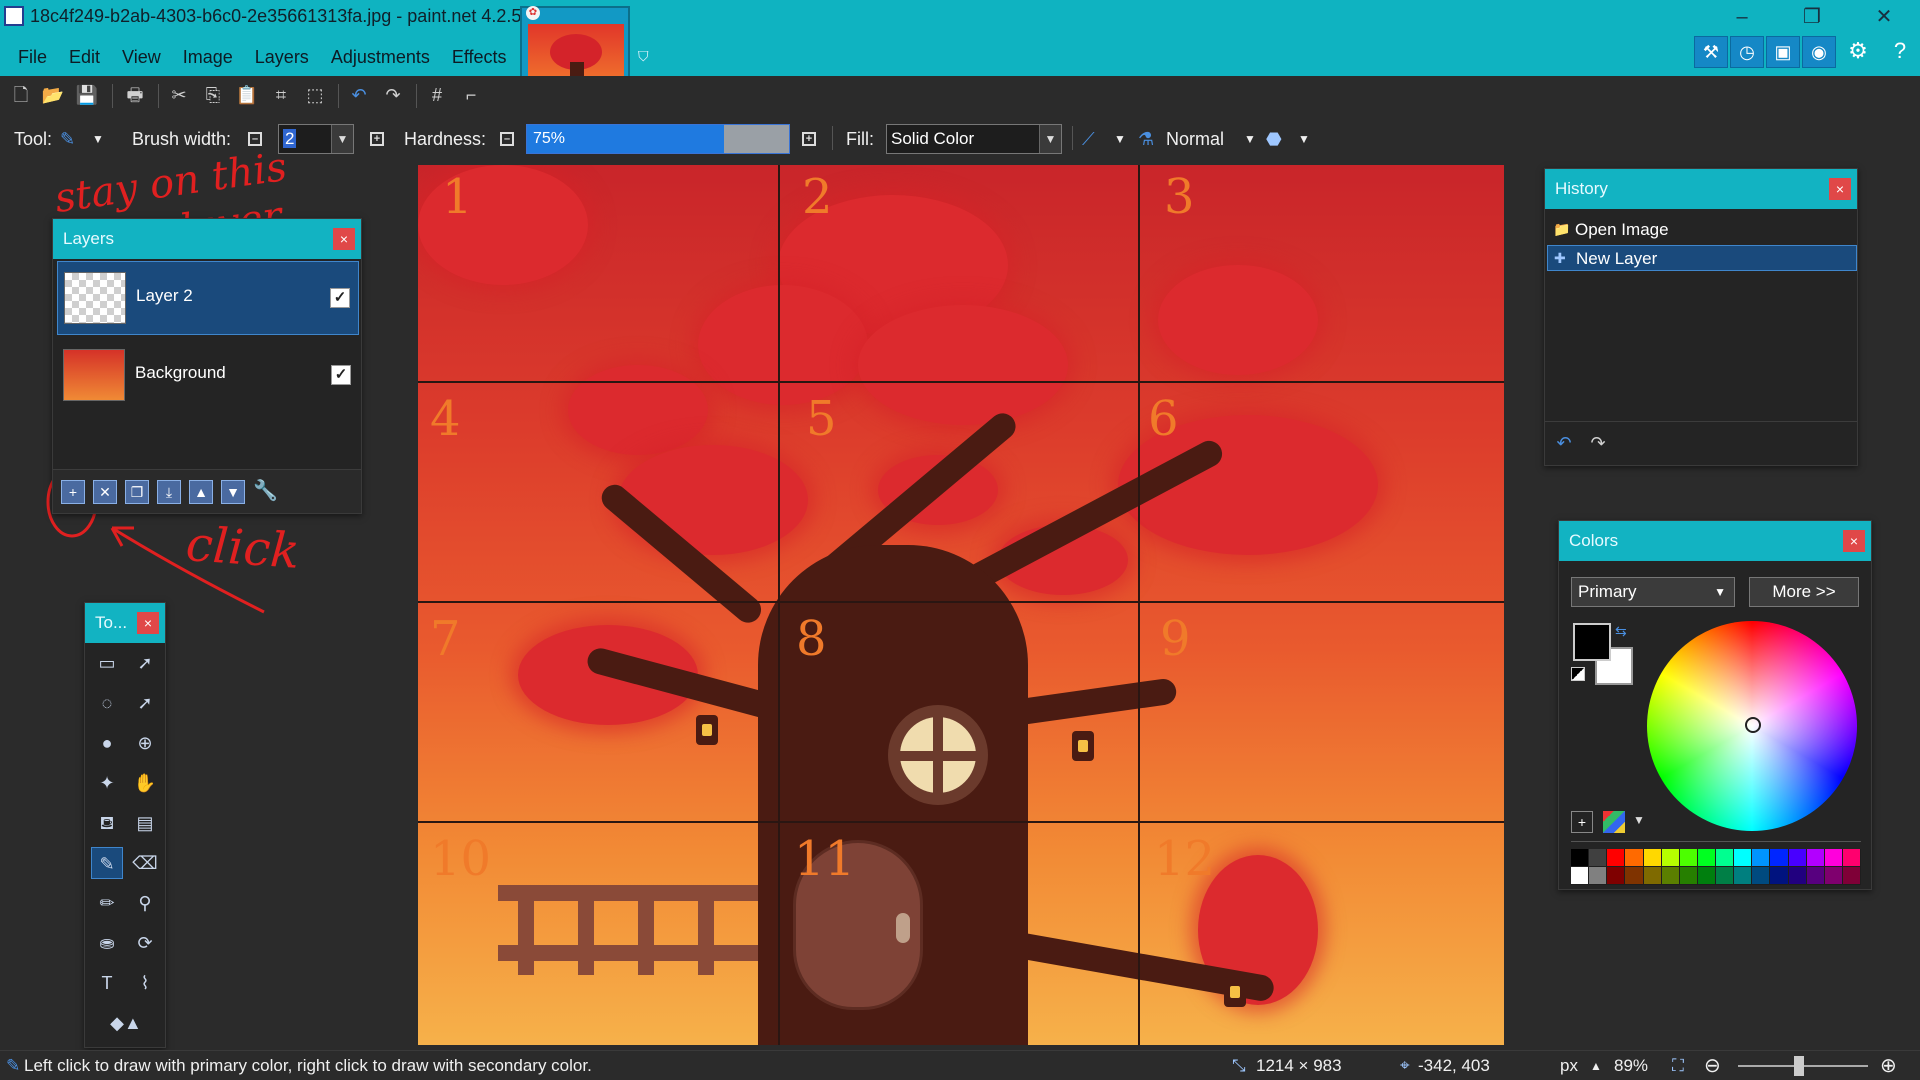 This screenshot has width=1920, height=1080. What do you see at coordinates (233, 492) in the screenshot?
I see `move-layer-down-icon: ▼` at bounding box center [233, 492].